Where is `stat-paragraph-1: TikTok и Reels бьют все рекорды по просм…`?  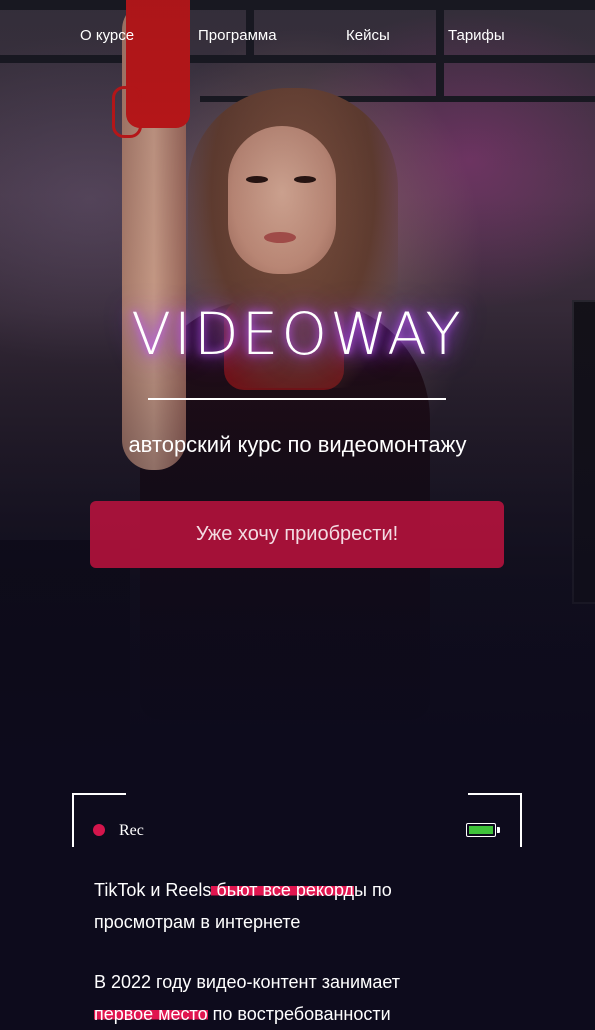
stat-paragraph-1: TikTok и Reels бьют все рекорды по просм… is located at coordinates (304, 906).